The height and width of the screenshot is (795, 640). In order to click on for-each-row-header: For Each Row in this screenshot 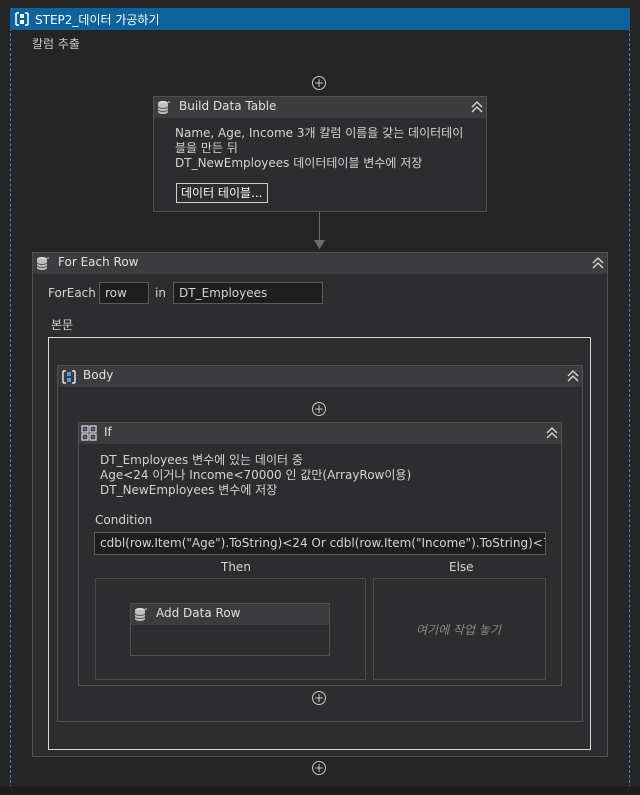, I will do `click(320, 263)`.